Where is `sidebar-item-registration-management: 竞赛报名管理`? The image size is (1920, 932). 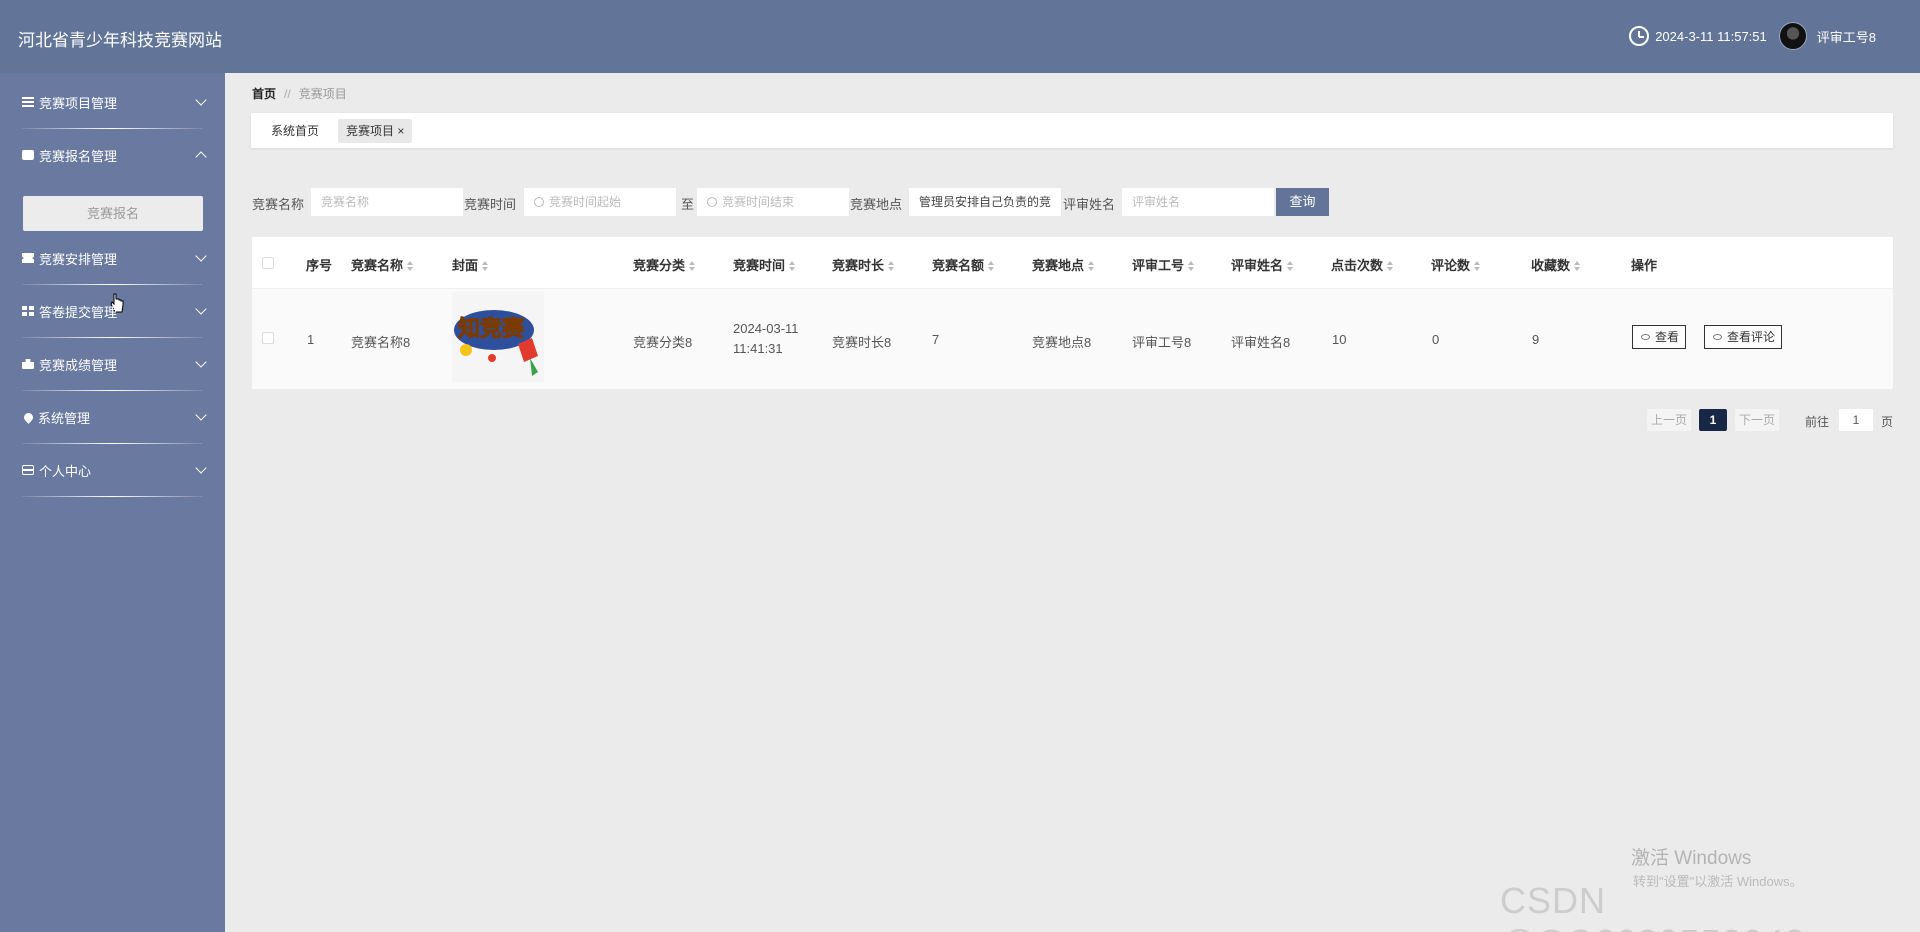 sidebar-item-registration-management: 竞赛报名管理 is located at coordinates (112, 155).